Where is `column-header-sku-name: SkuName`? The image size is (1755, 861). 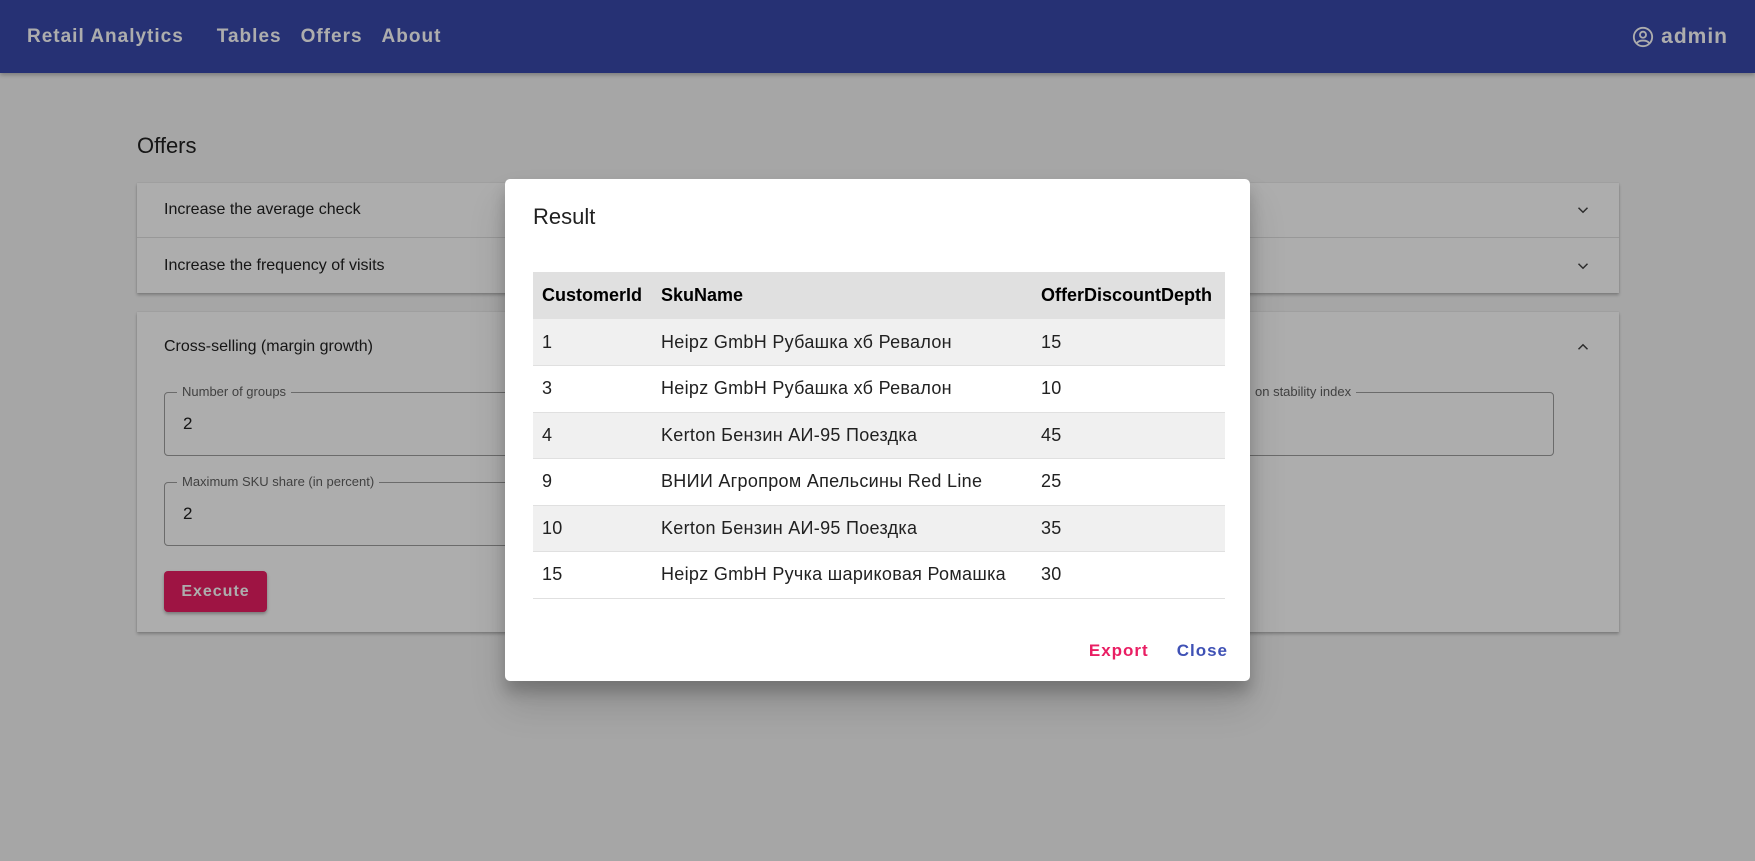 column-header-sku-name: SkuName is located at coordinates (842, 295).